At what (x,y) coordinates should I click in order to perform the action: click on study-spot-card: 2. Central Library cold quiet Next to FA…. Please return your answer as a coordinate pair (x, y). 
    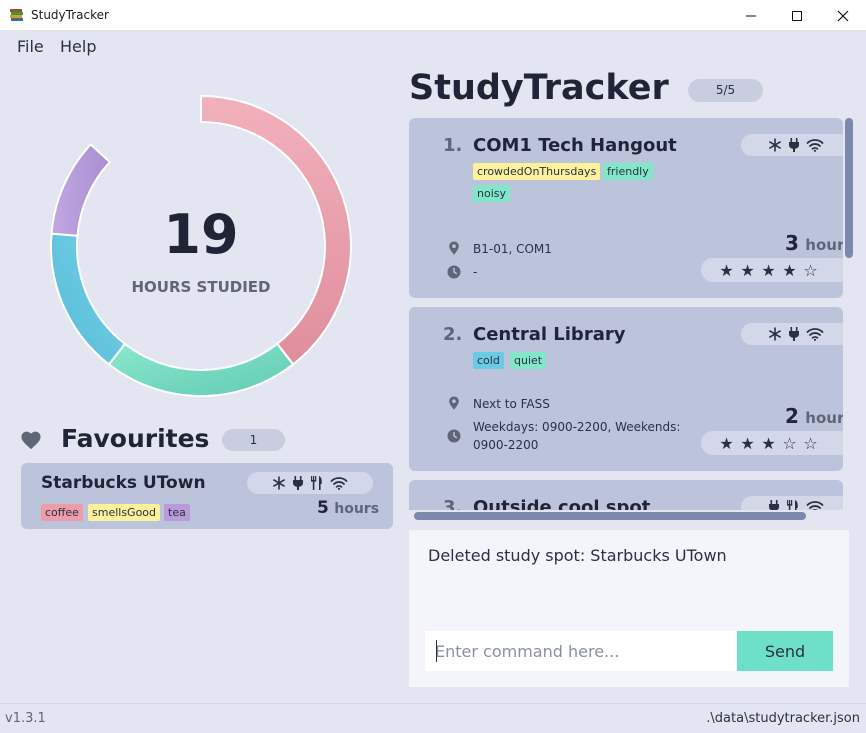
    Looking at the image, I should click on (626, 389).